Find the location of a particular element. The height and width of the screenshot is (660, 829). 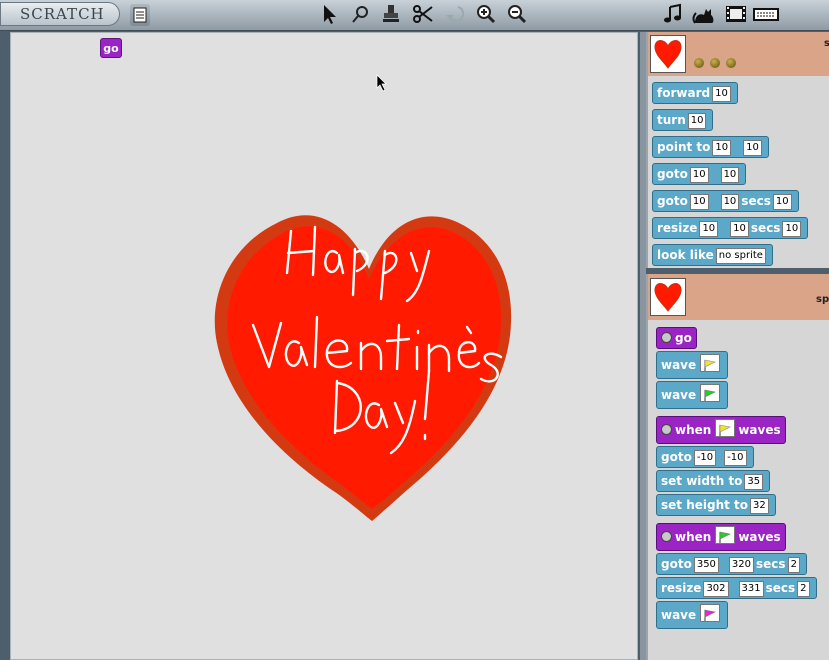

block-arg: 350 is located at coordinates (706, 565).